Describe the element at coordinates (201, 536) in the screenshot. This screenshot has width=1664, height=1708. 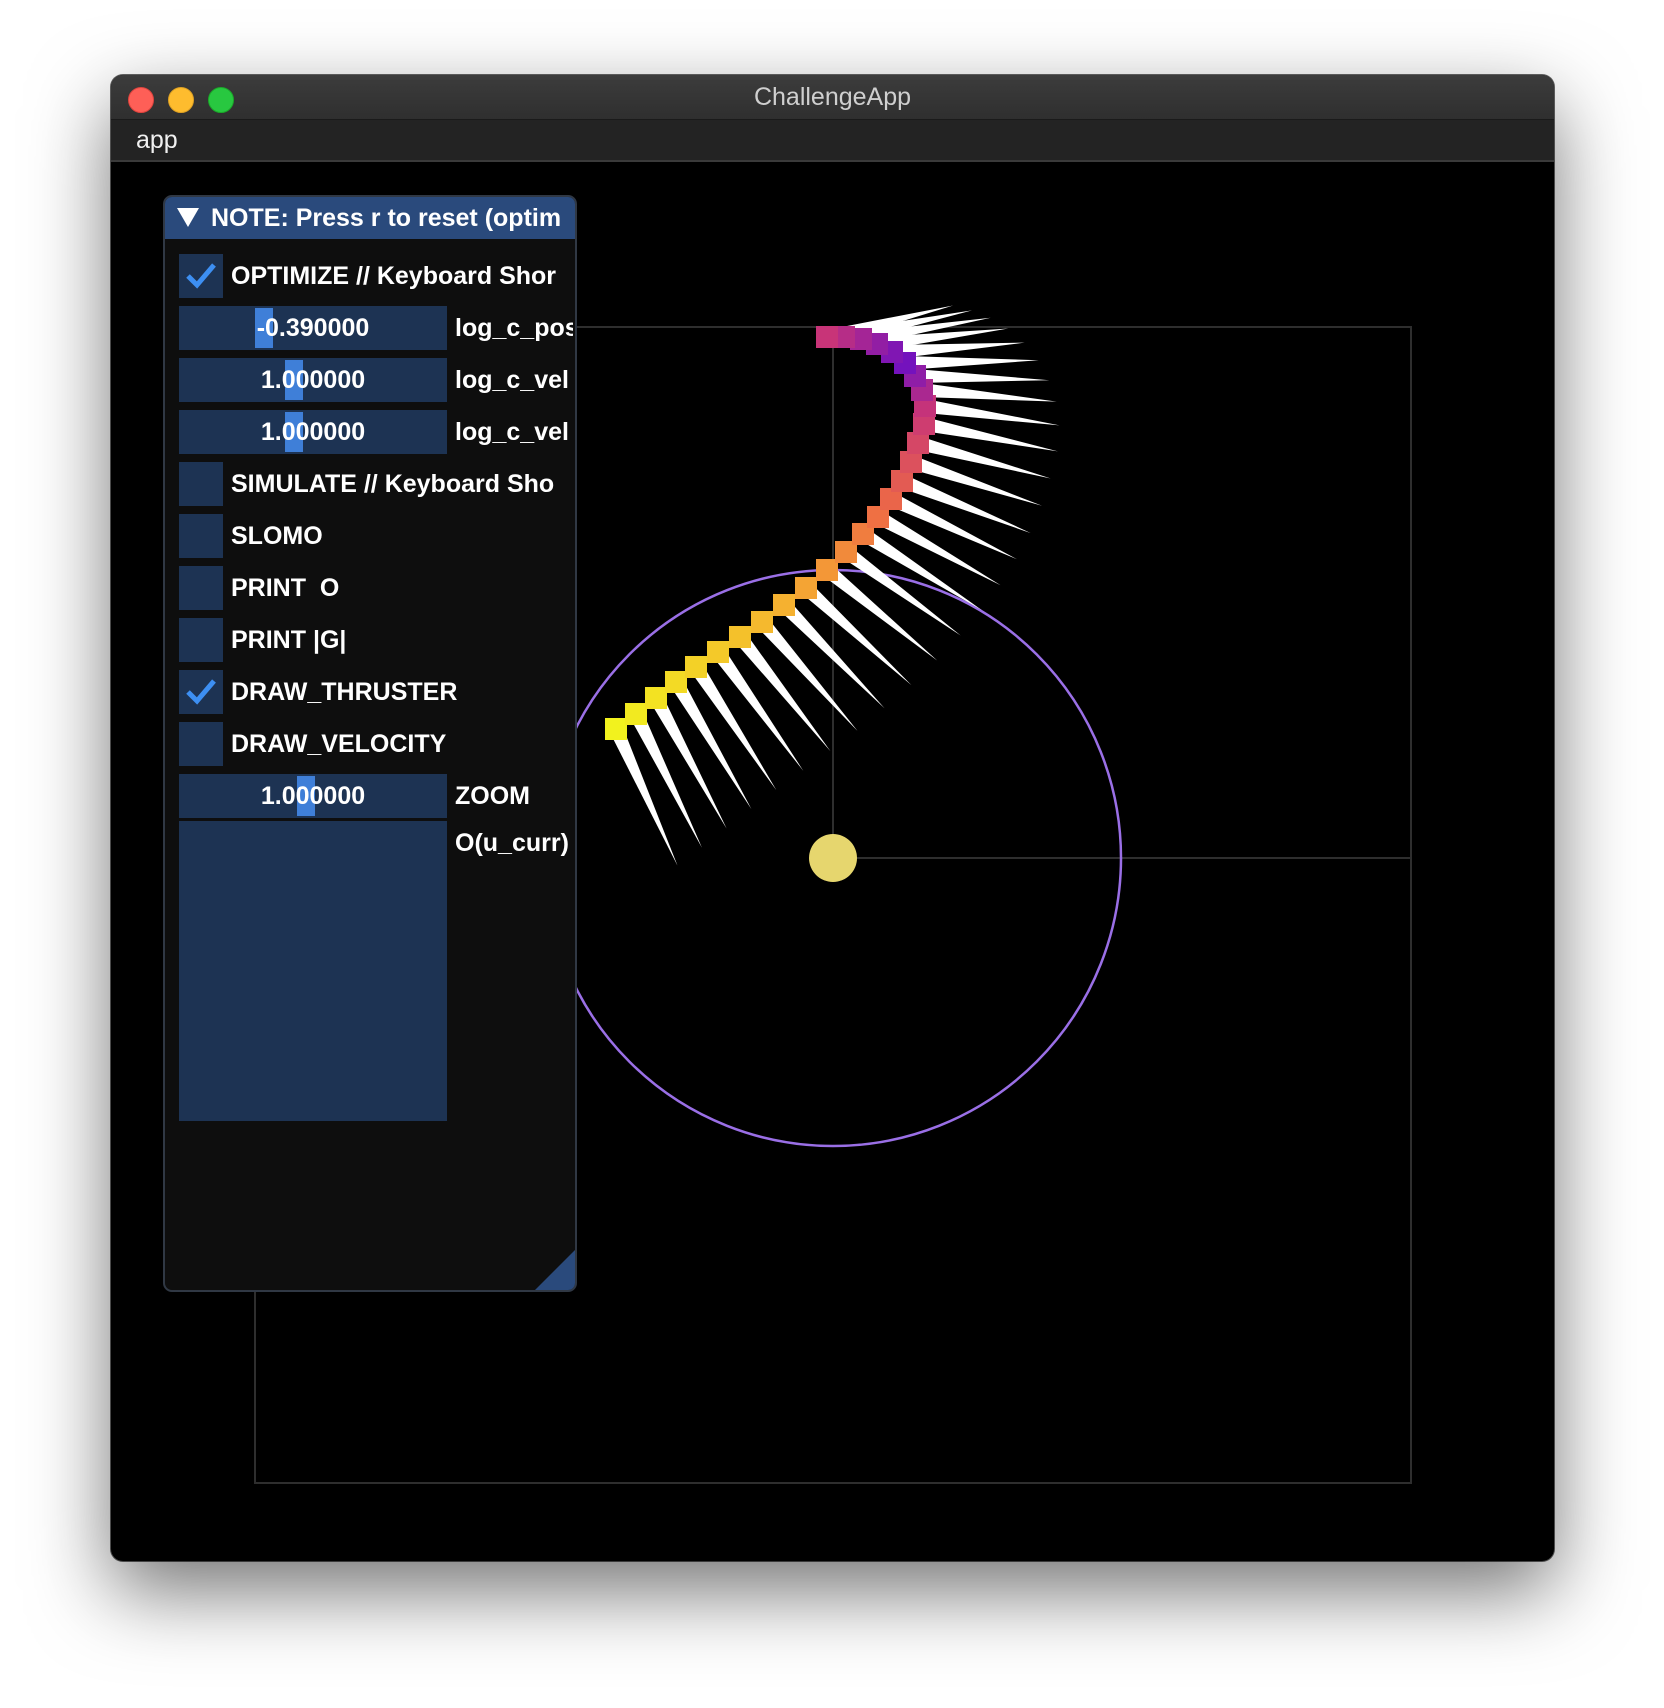
I see `slomo-checkbox` at that location.